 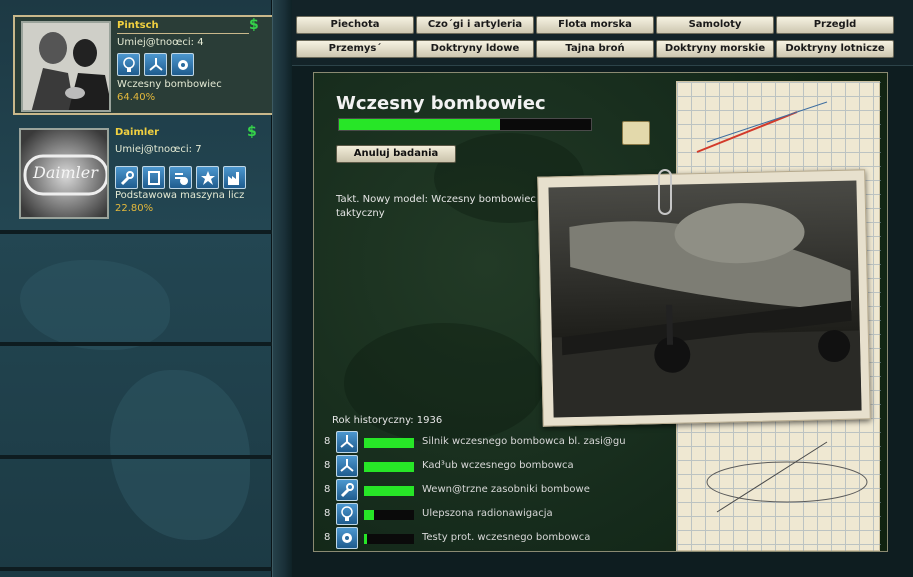 I want to click on company-progress: 22.80%, so click(x=134, y=208).